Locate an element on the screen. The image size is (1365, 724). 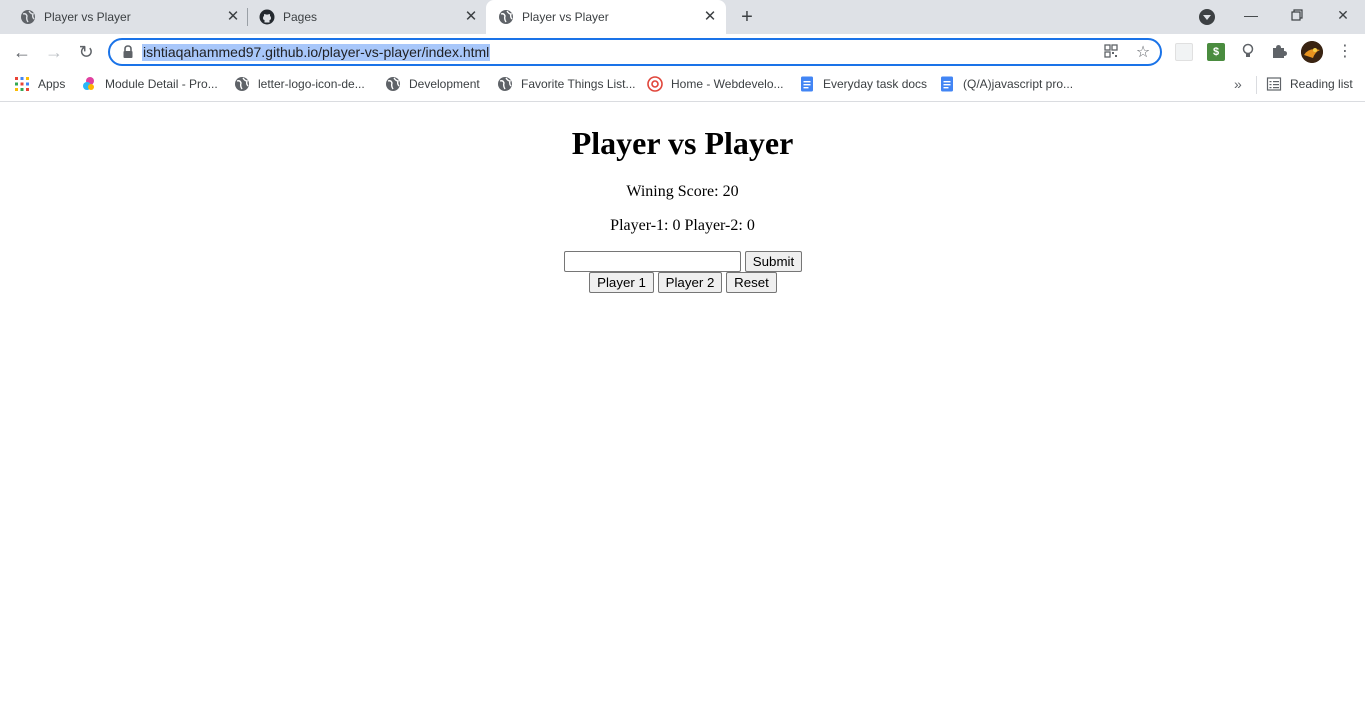
bookmark-apps: Apps is located at coordinates (39, 84).